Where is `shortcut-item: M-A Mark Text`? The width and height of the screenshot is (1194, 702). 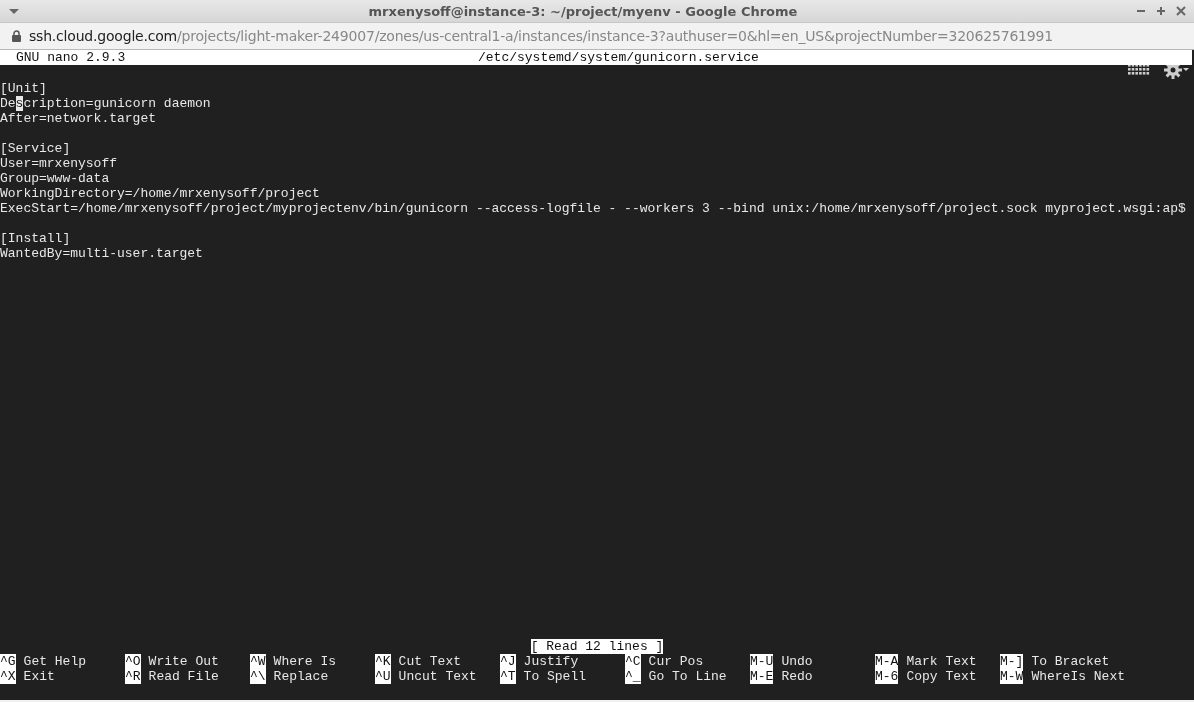 shortcut-item: M-A Mark Text is located at coordinates (926, 661).